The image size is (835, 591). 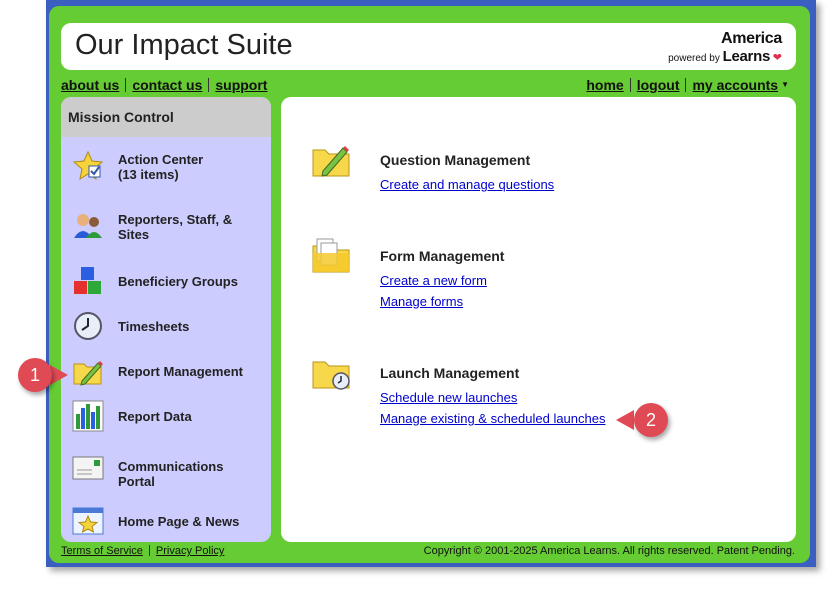 I want to click on sidebar-item-report-management: Report Management, so click(x=166, y=372).